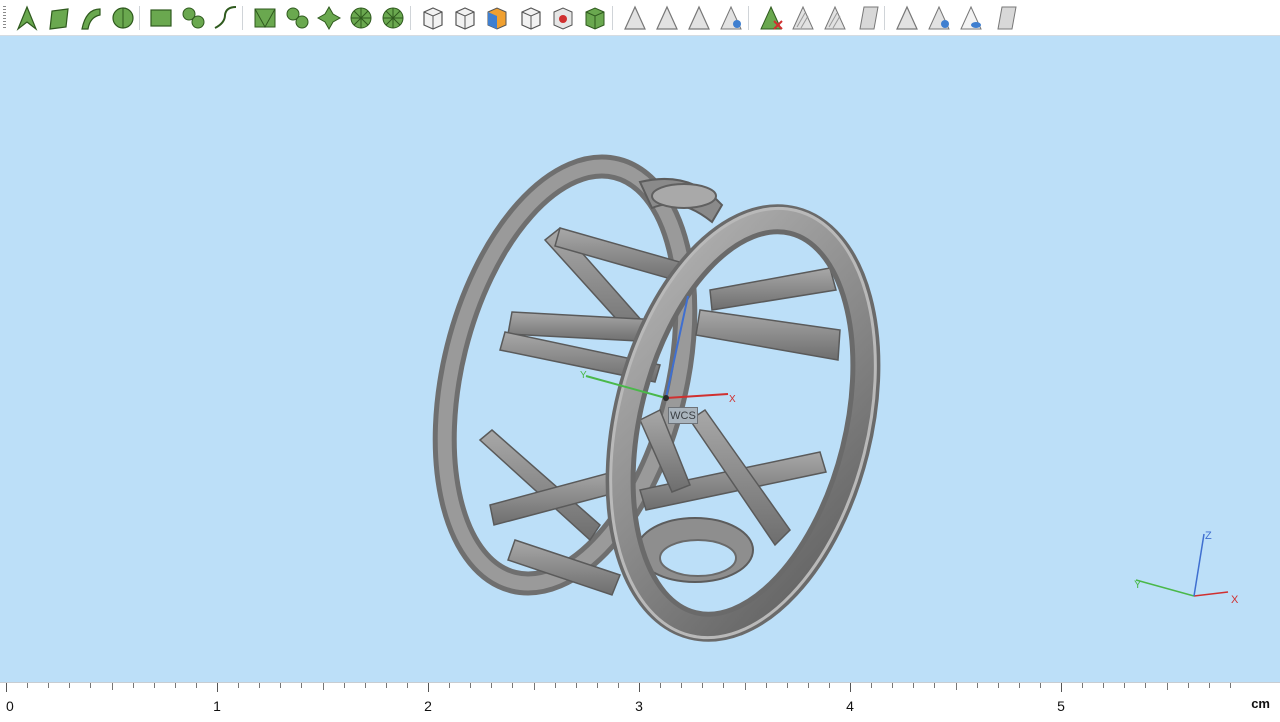  I want to click on curve-select-icon, so click(225, 17).